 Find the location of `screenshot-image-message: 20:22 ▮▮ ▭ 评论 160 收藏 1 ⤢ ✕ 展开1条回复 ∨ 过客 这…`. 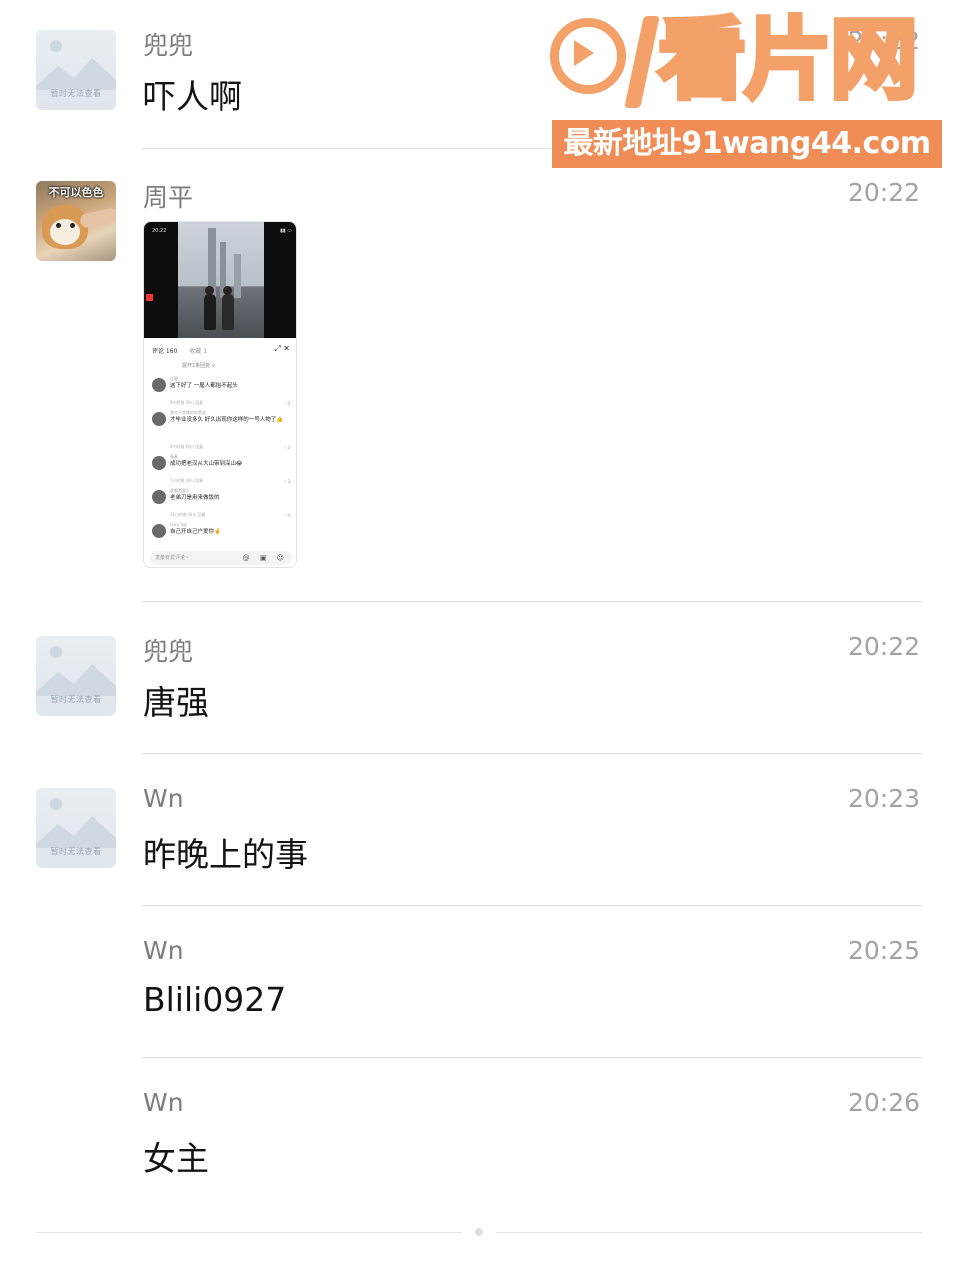

screenshot-image-message: 20:22 ▮▮ ▭ 评论 160 收藏 1 ⤢ ✕ 展开1条回复 ∨ 过客 这… is located at coordinates (220, 394).